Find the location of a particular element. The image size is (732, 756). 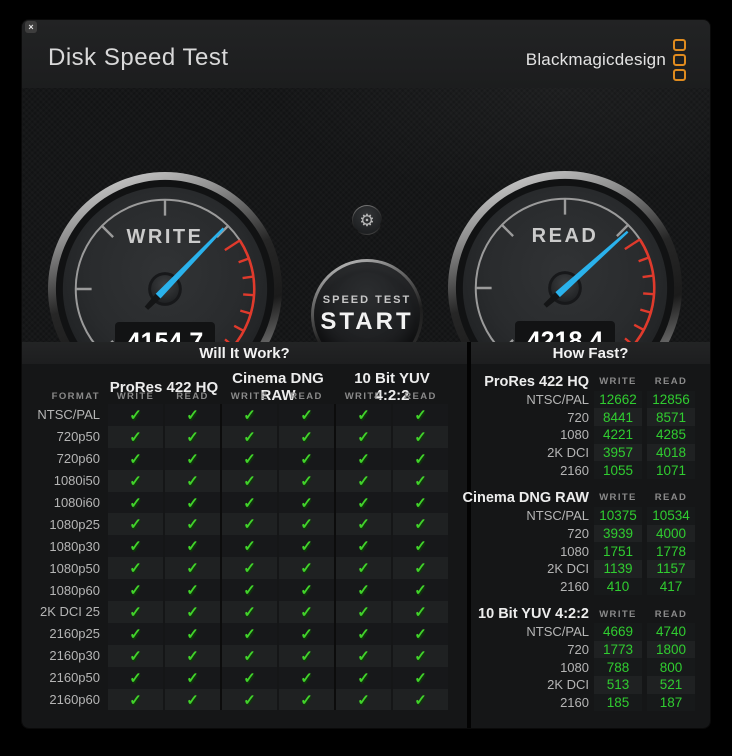

table-row: 2K DCI 25 ✓ ✓ ✓ ✓ ✓ ✓ is located at coordinates (244, 612).